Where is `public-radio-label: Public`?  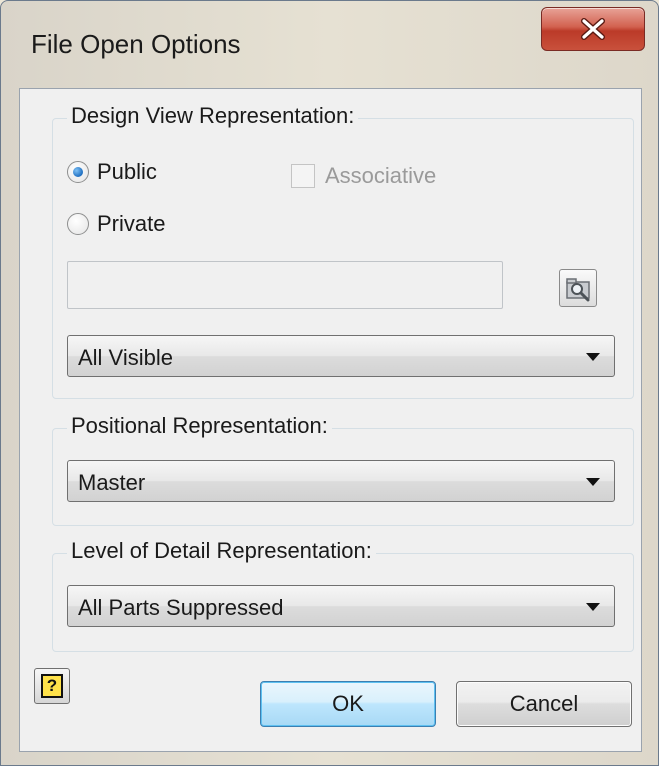
public-radio-label: Public is located at coordinates (127, 171).